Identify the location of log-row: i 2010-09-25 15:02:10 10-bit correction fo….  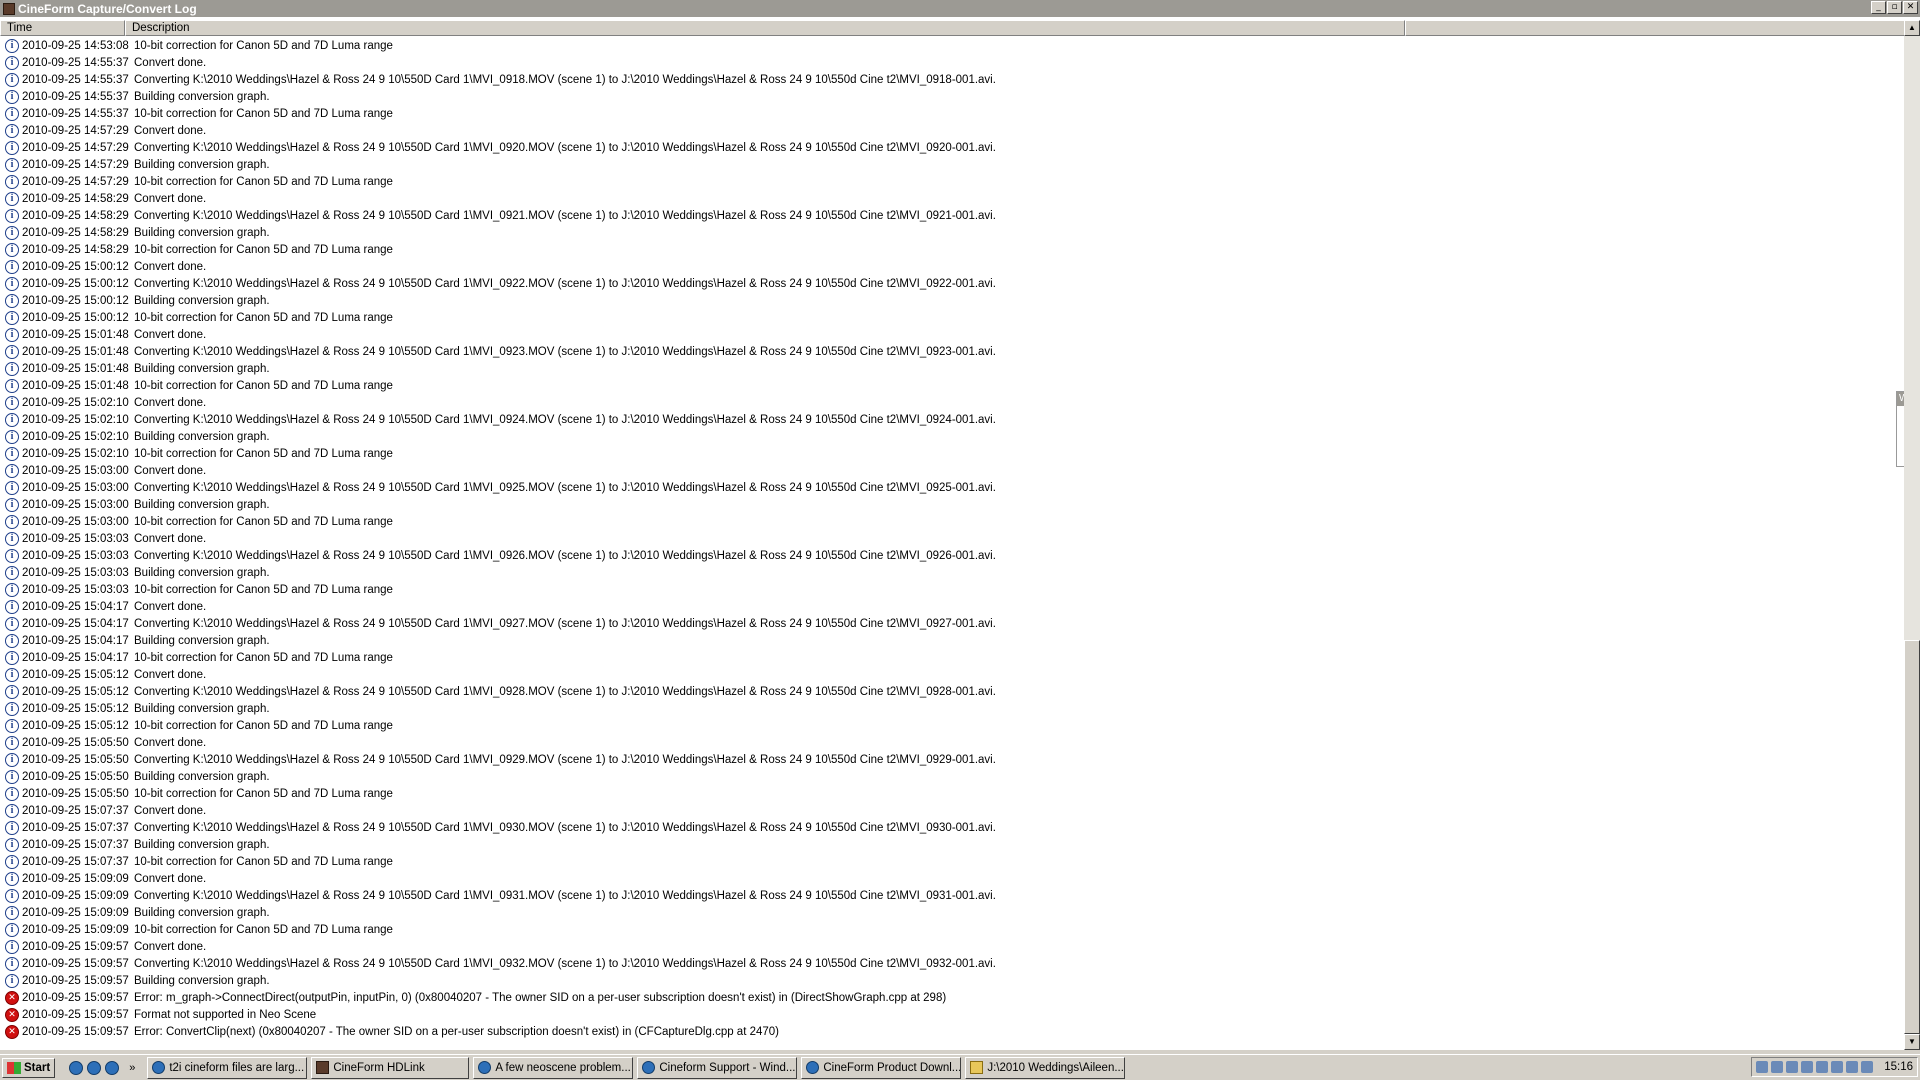
(952, 453).